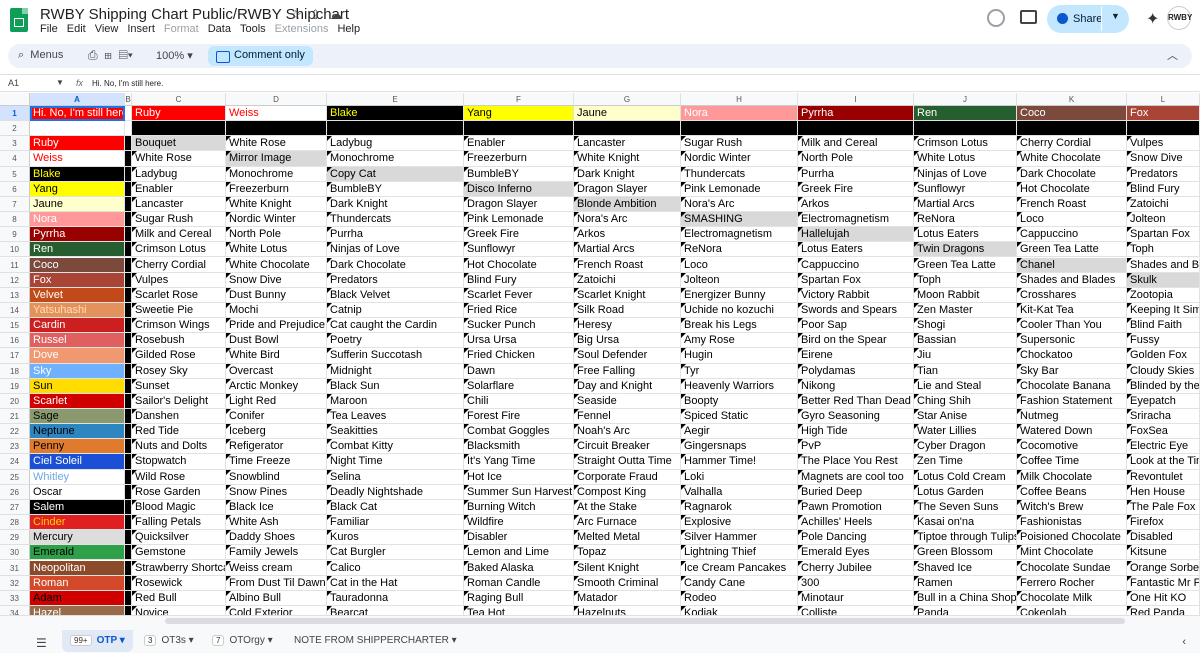  I want to click on chevron-down-icon: ▾, so click(453, 640).